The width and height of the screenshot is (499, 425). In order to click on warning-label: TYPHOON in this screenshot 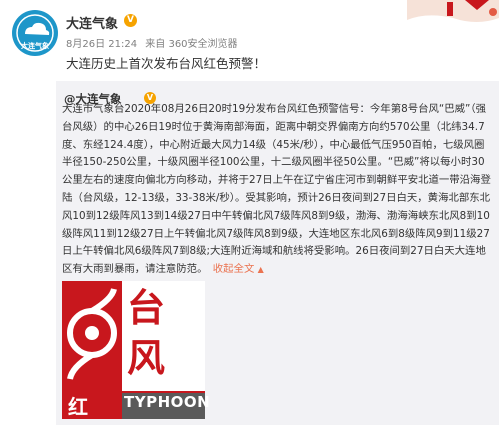, I will do `click(167, 402)`.